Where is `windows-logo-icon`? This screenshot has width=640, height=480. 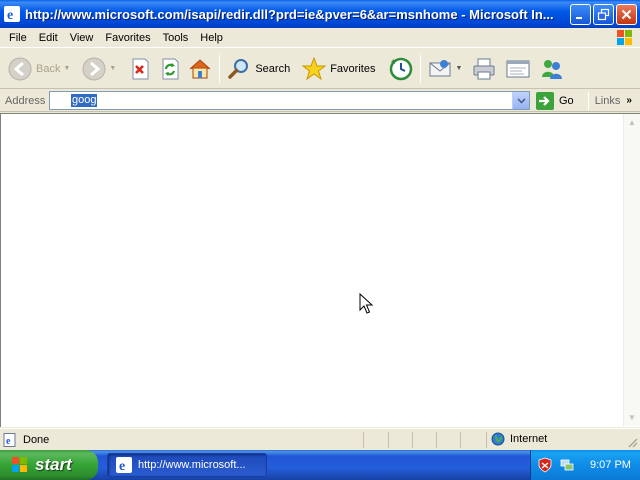
windows-logo-icon is located at coordinates (19, 464).